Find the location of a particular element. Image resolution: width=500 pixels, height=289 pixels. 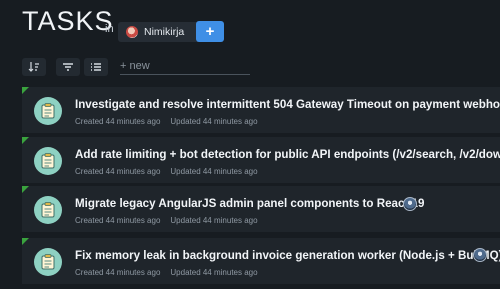

sort-button is located at coordinates (34, 67).